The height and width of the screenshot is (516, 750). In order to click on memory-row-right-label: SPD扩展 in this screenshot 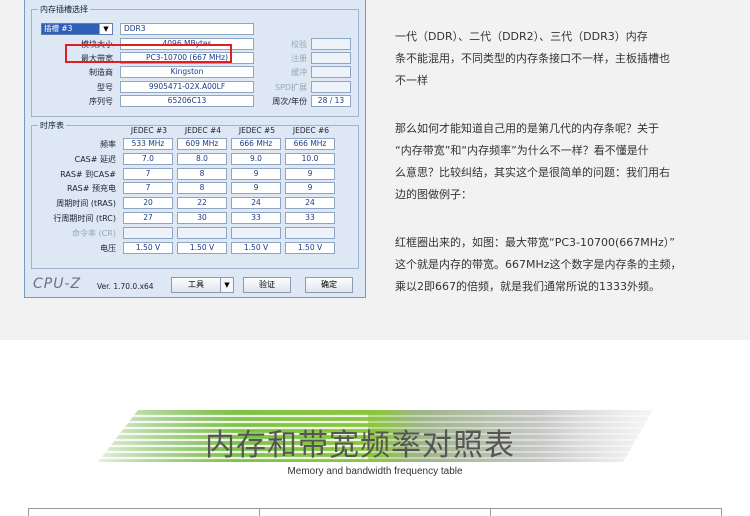, I will do `click(290, 87)`.